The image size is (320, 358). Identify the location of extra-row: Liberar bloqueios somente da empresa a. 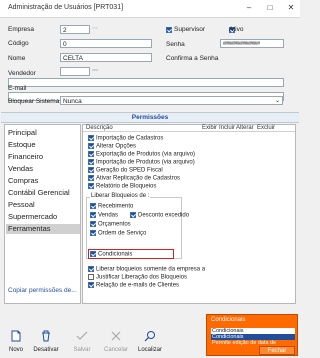
(146, 269).